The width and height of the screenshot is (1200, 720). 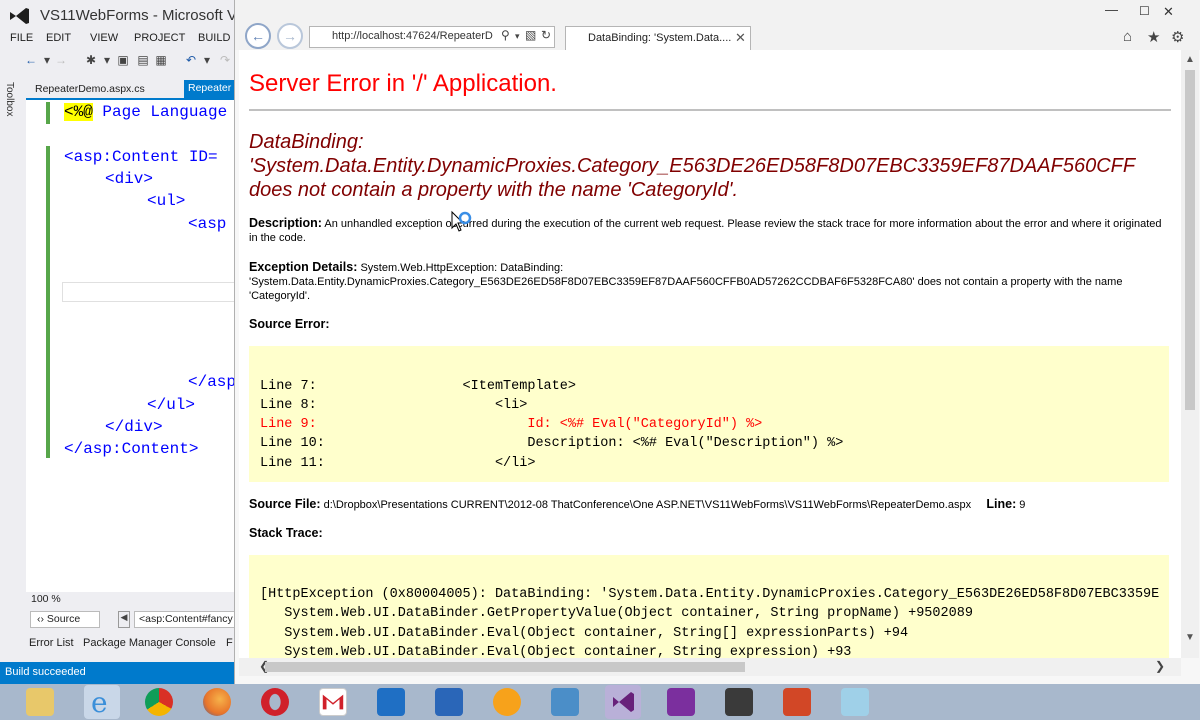 I want to click on onenote-icon, so click(x=681, y=702).